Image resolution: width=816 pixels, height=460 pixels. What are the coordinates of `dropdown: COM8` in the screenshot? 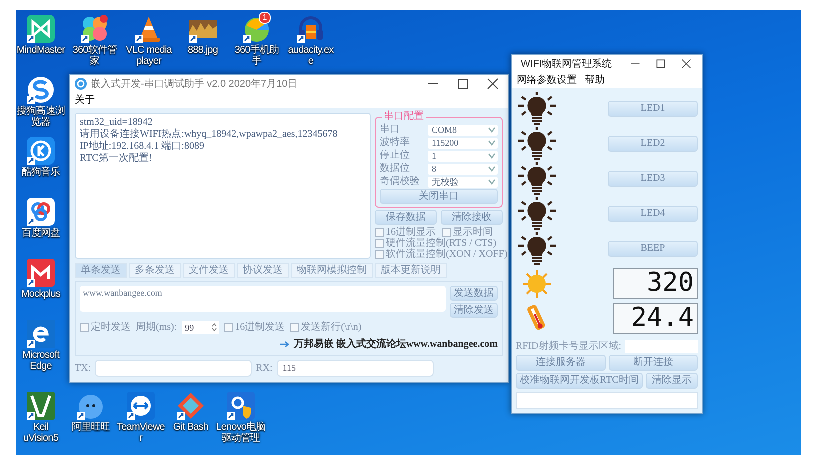 It's located at (463, 130).